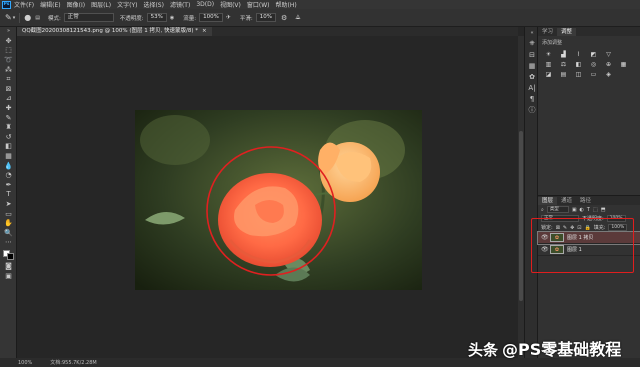  Describe the element at coordinates (532, 109) in the screenshot. I see `info-icon: ⓘ` at that location.